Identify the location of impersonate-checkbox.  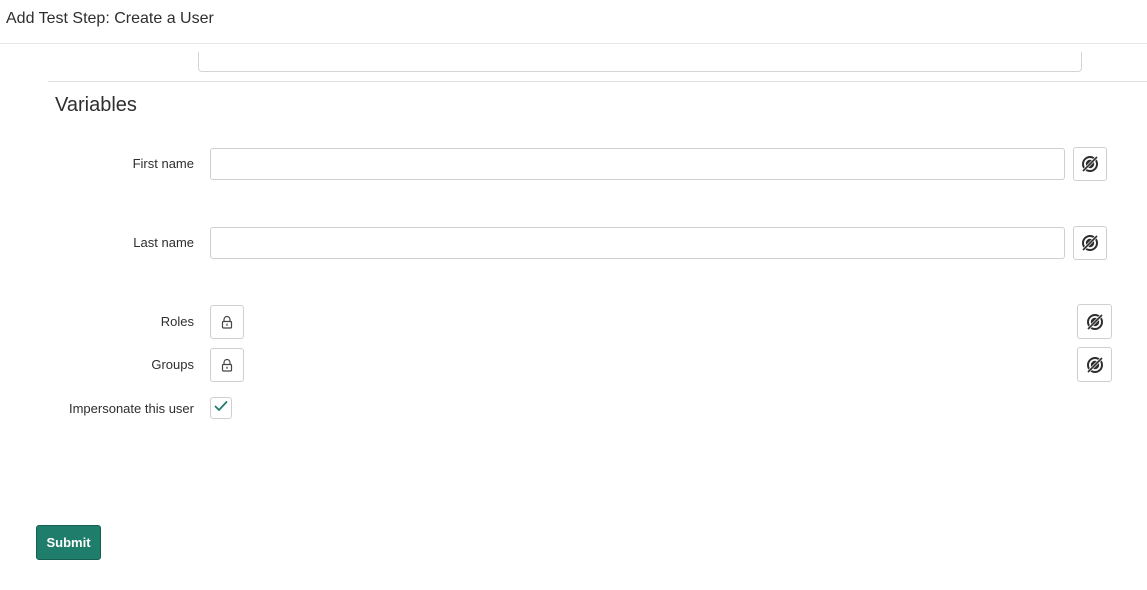
(221, 408).